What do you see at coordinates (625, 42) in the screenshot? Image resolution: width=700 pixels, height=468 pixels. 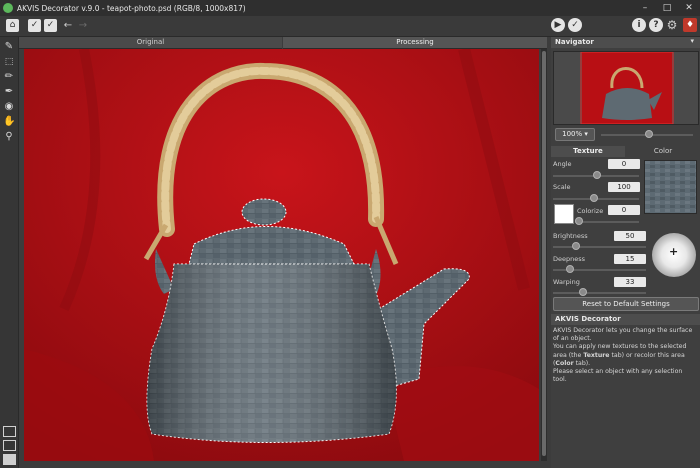 I see `navigator-header: Navigator` at bounding box center [625, 42].